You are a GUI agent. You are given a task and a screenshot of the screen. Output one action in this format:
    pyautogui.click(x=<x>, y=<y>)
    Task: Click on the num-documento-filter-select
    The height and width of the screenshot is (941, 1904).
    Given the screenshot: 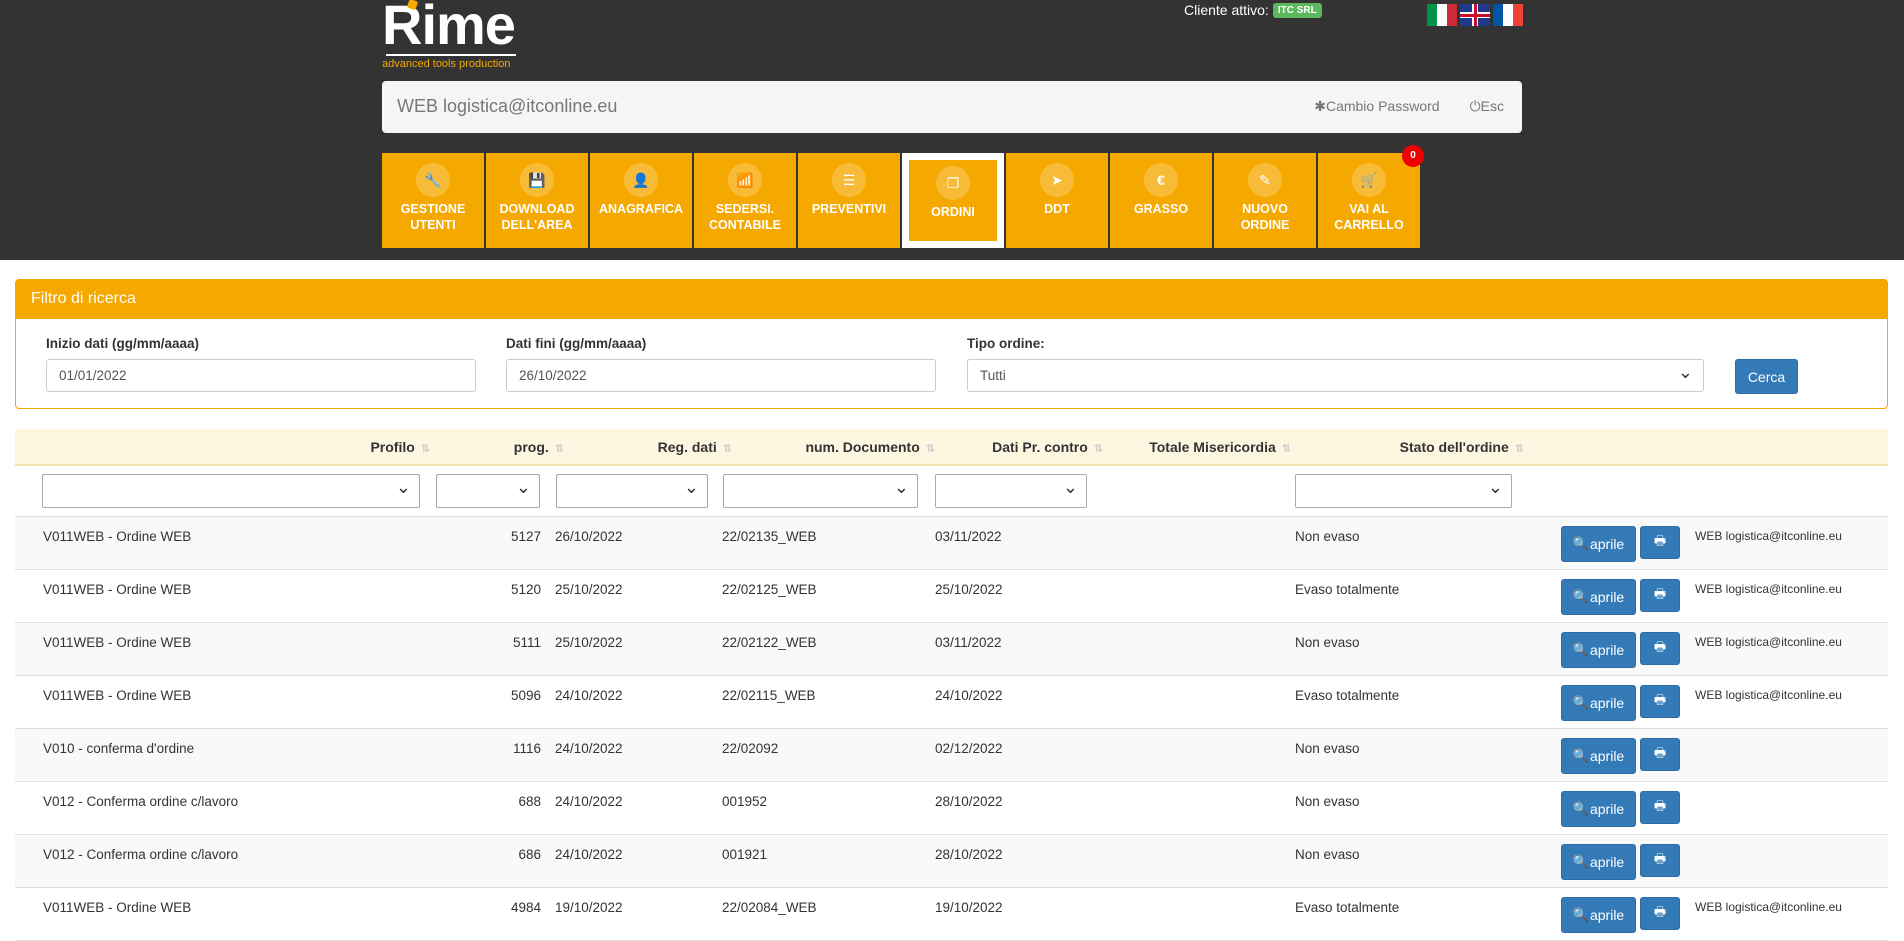 What is the action you would take?
    pyautogui.click(x=820, y=491)
    